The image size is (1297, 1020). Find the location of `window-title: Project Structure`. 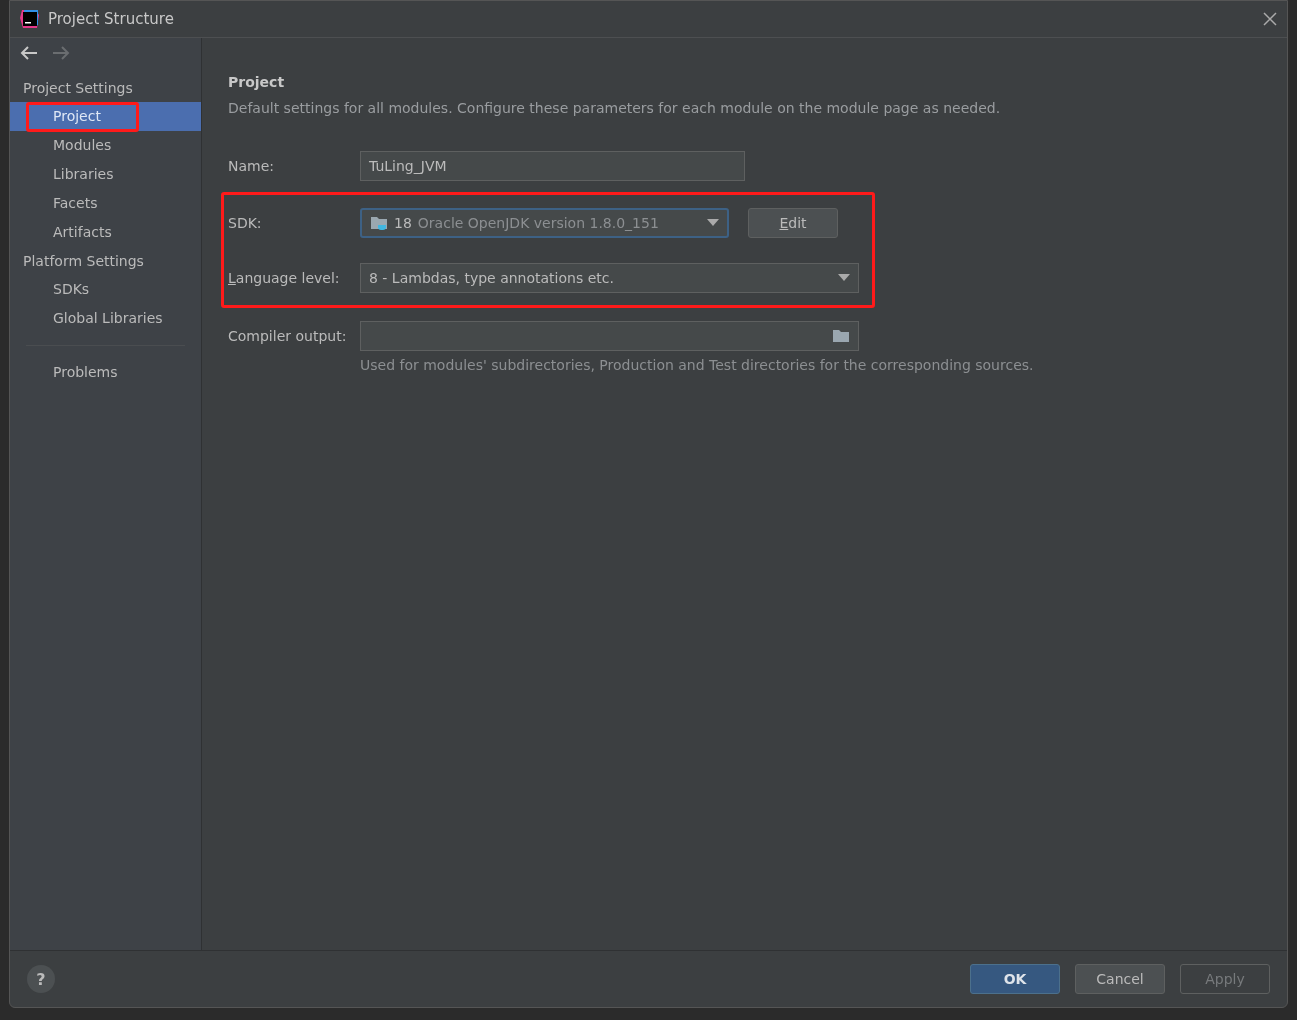

window-title: Project Structure is located at coordinates (111, 19).